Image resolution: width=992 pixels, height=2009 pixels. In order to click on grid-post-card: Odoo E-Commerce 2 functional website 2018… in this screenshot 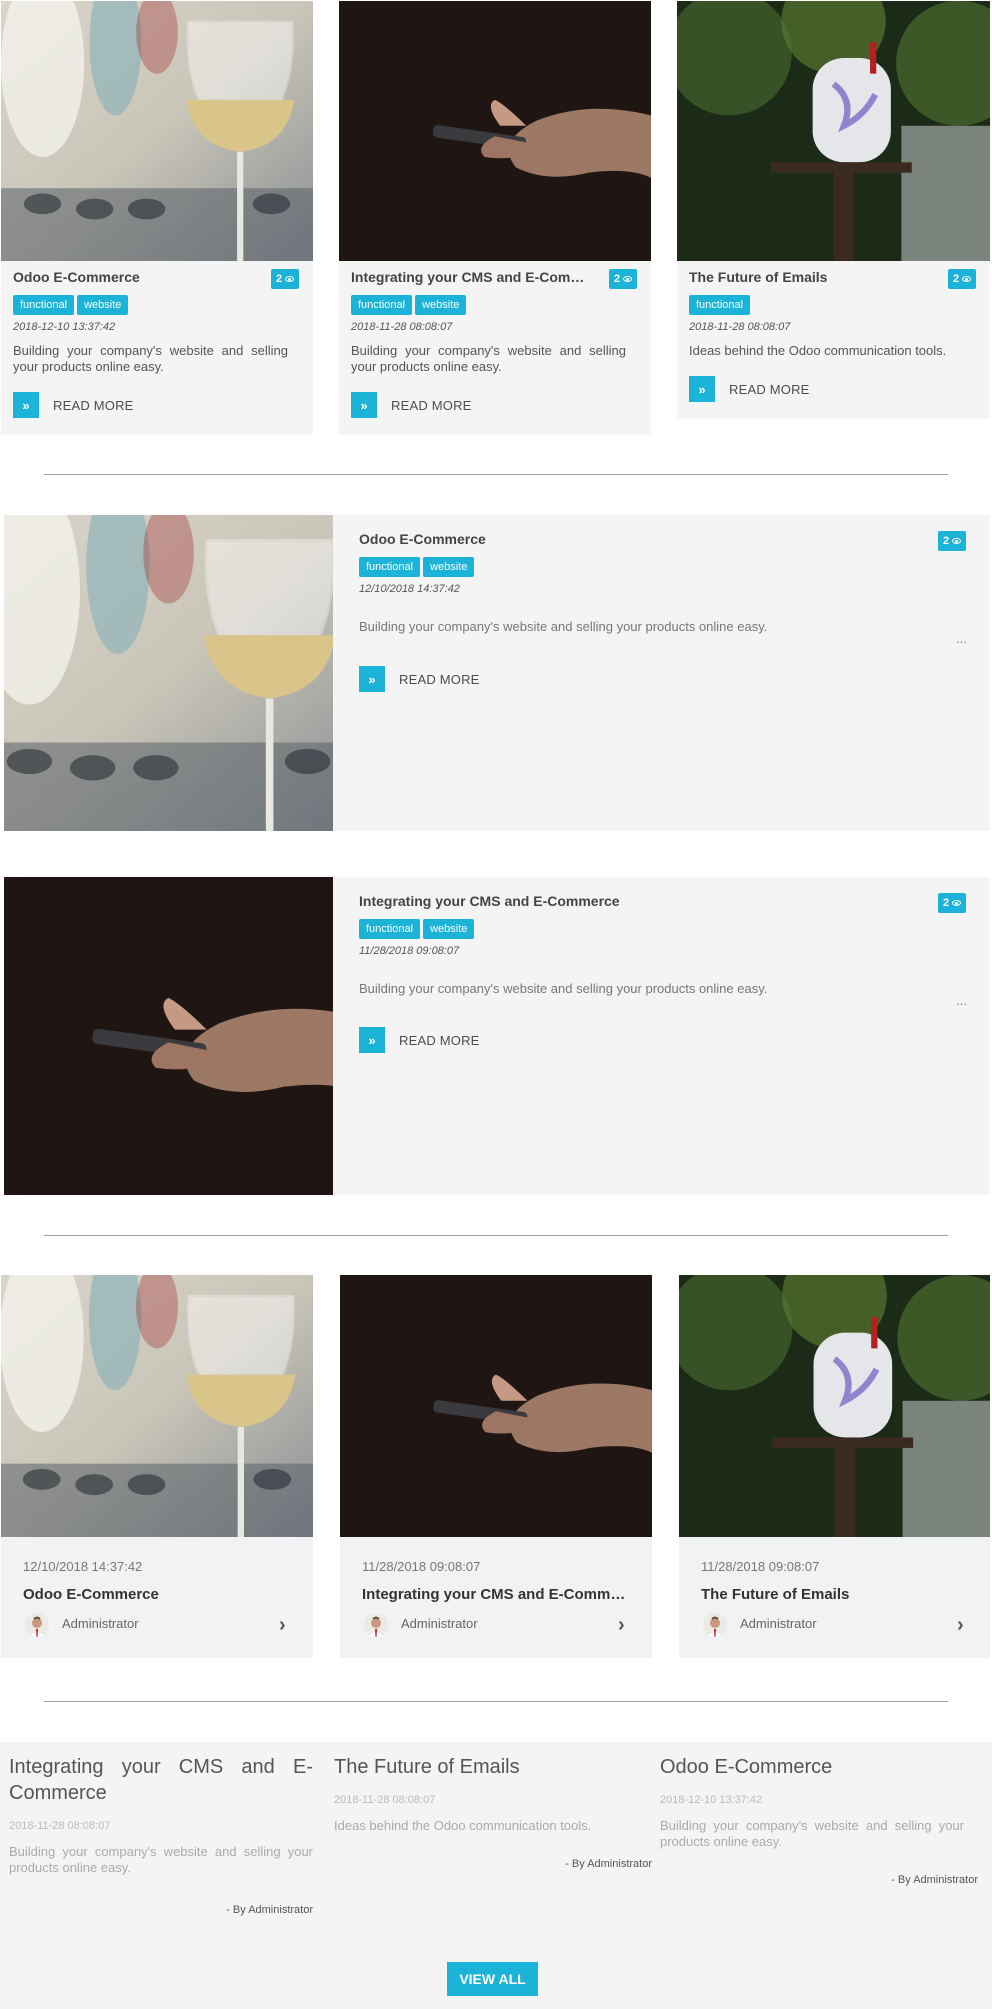, I will do `click(157, 218)`.